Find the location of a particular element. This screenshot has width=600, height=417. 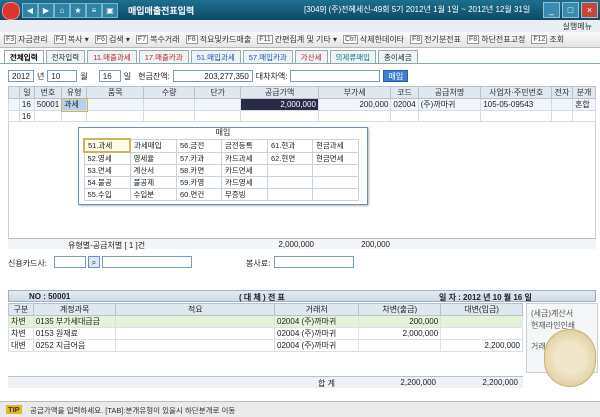

cell-journal: 혼합 is located at coordinates (584, 104).